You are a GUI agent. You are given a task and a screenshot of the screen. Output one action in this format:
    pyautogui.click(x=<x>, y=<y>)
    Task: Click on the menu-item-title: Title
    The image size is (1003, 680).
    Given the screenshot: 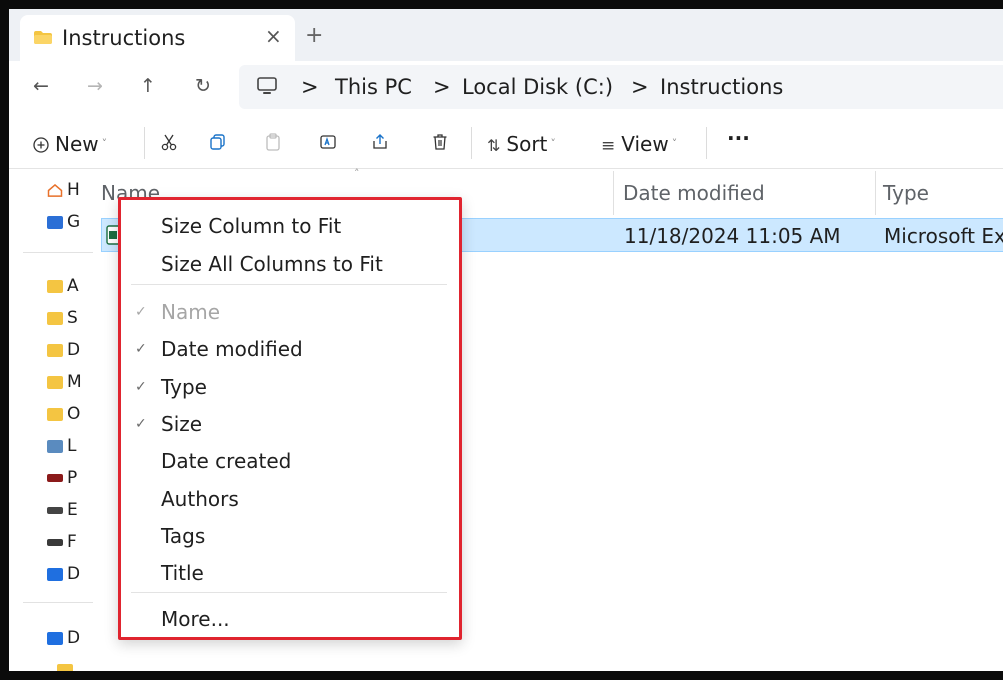 What is the action you would take?
    pyautogui.click(x=290, y=573)
    